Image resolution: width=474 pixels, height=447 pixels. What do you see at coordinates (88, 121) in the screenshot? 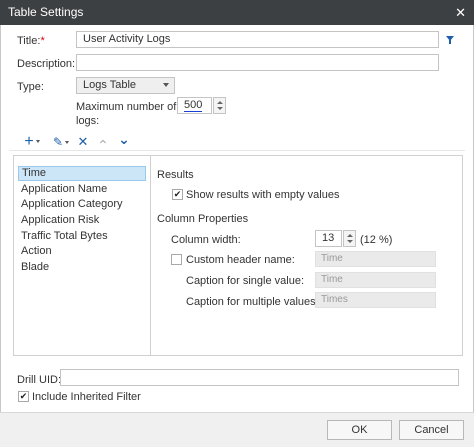
I see `max-logs-label-line2: logs:` at bounding box center [88, 121].